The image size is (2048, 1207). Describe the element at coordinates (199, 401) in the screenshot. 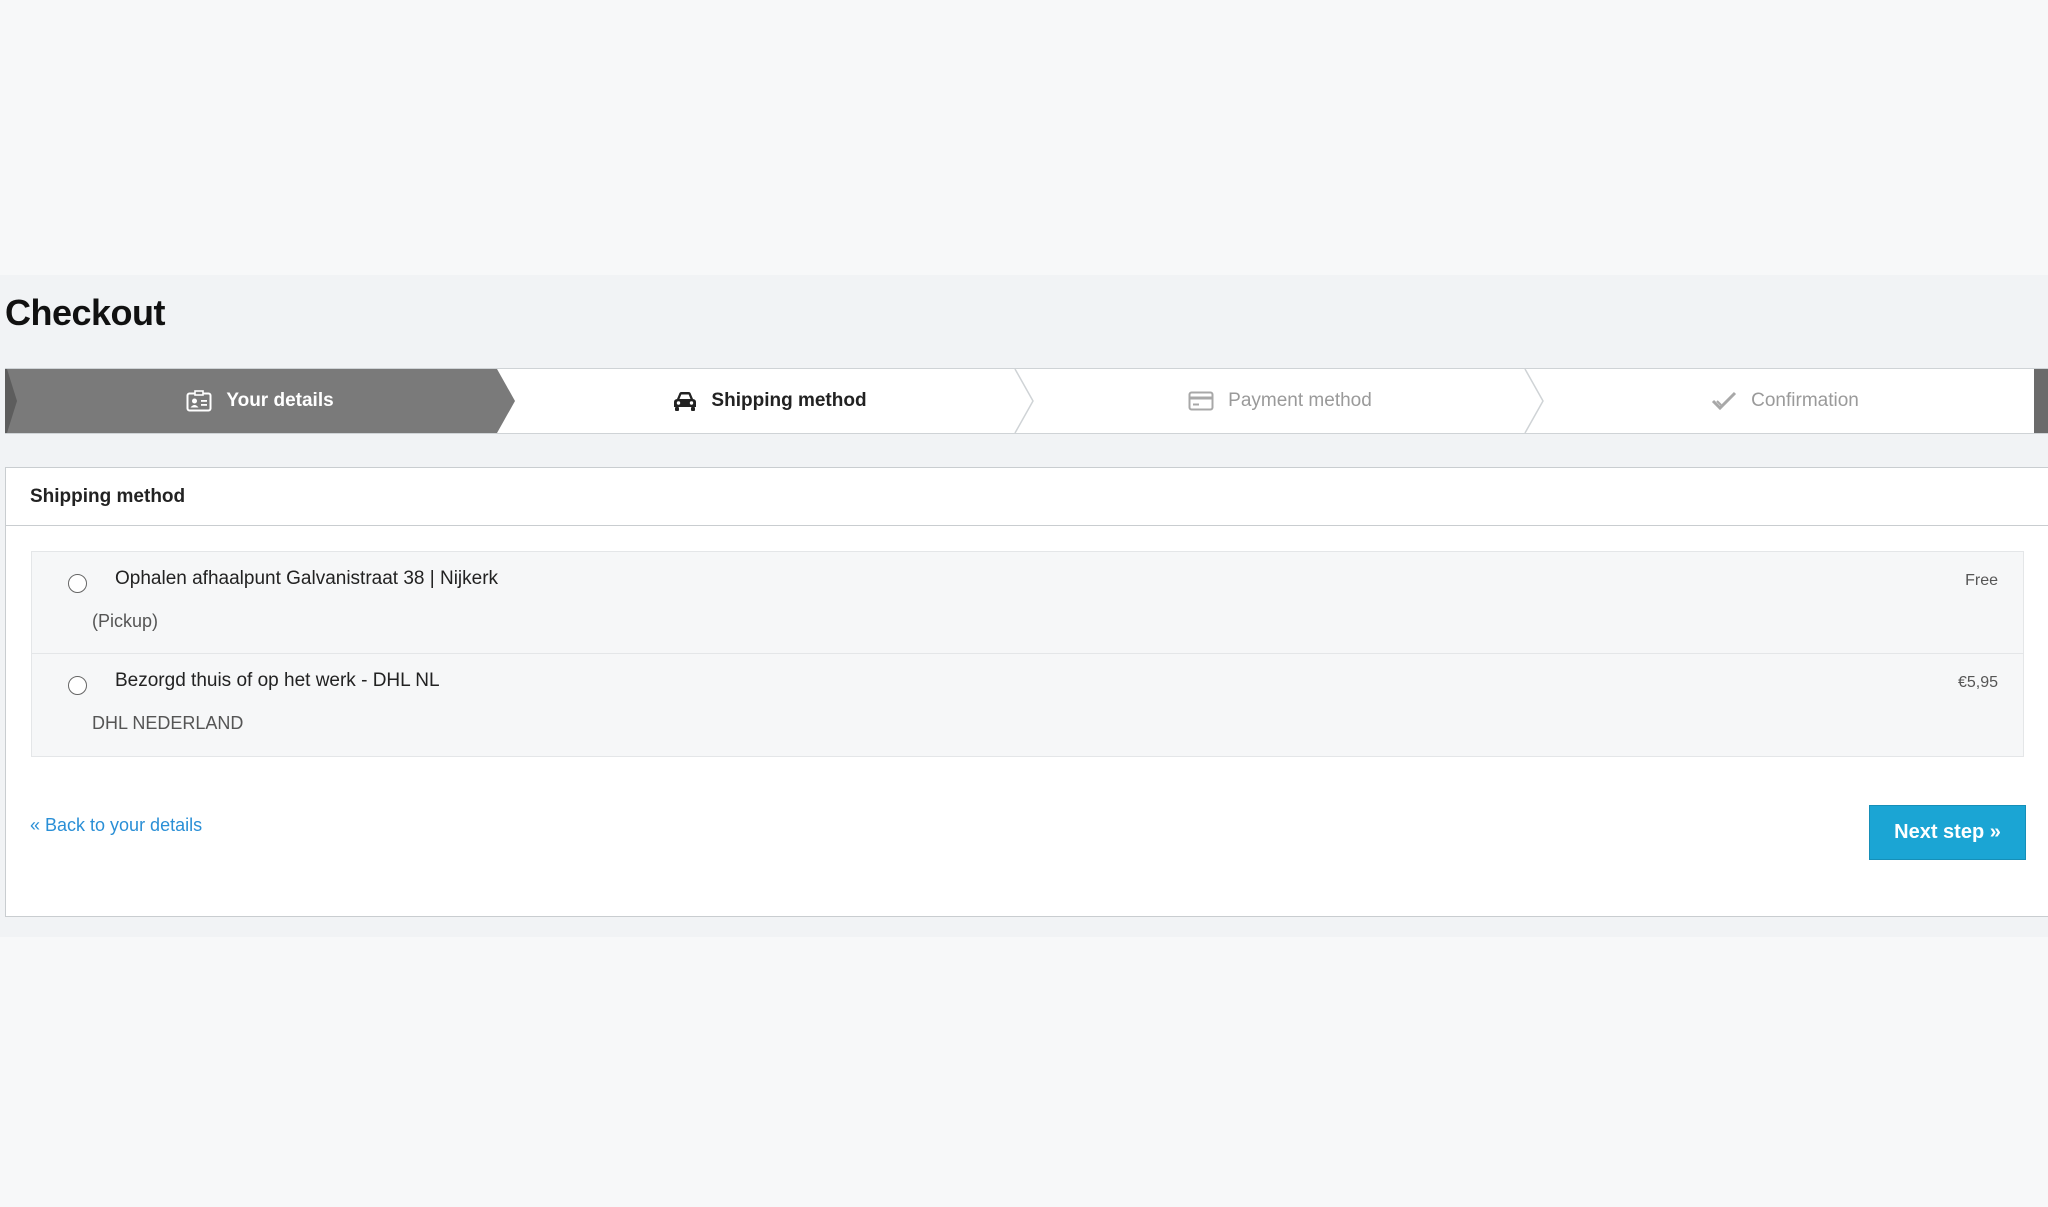

I see `id-card-icon` at that location.